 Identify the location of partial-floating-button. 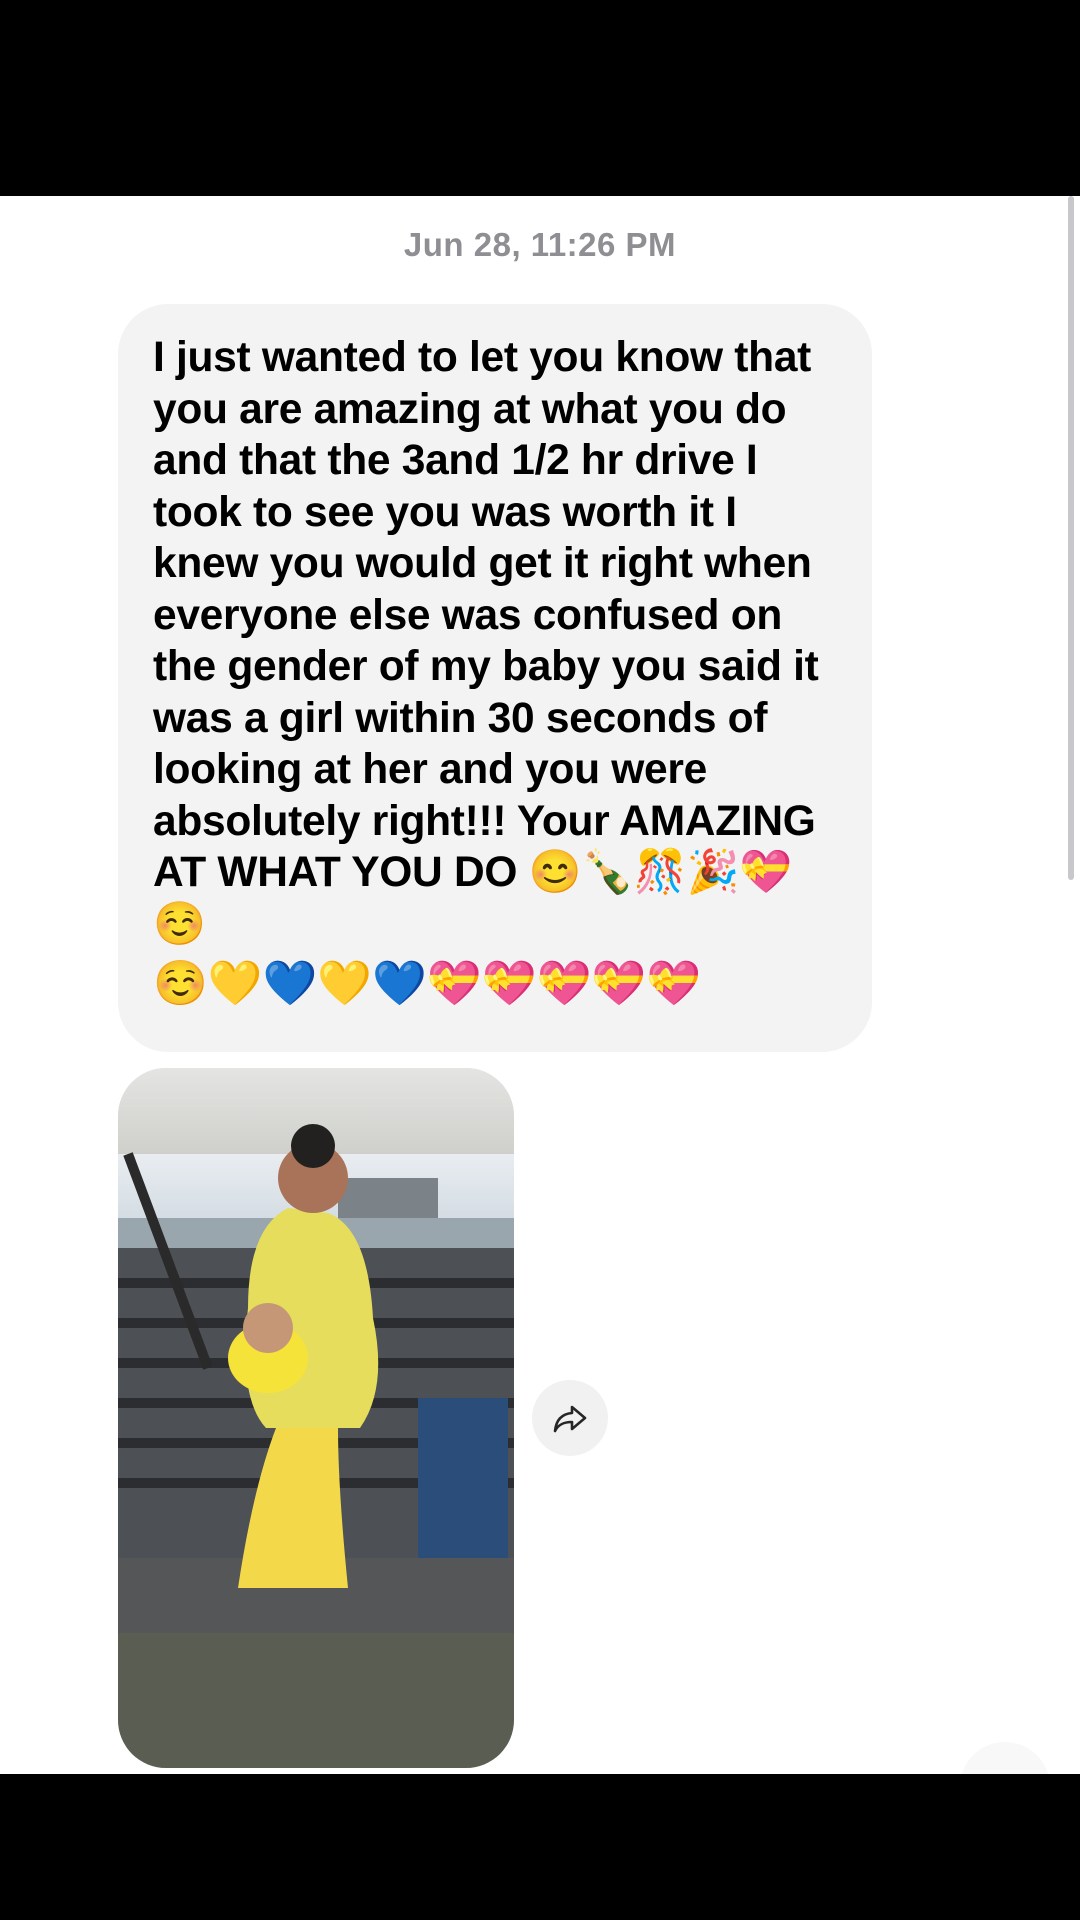
(1005, 1758).